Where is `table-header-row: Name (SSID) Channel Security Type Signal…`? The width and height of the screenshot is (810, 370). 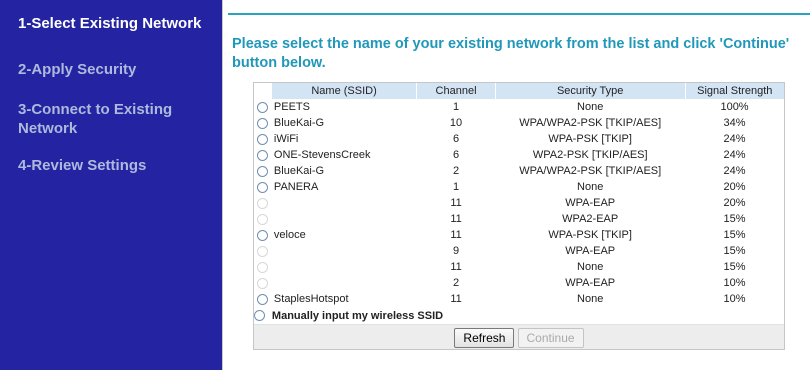
table-header-row: Name (SSID) Channel Security Type Signal… is located at coordinates (519, 91).